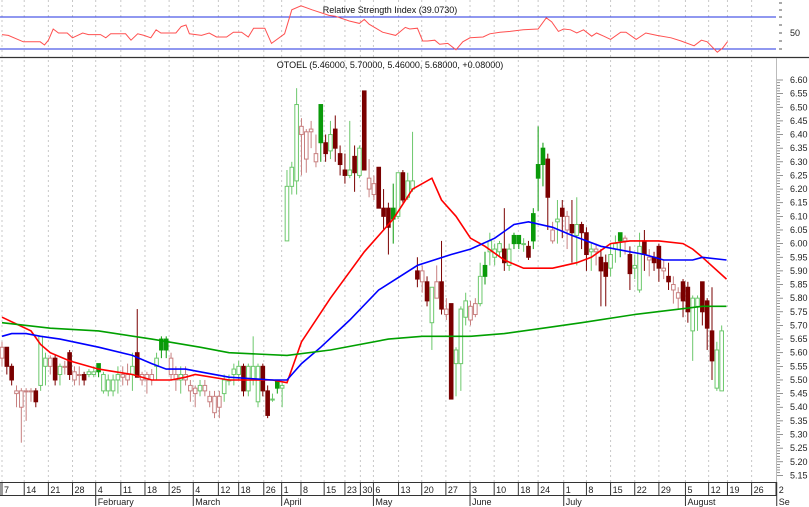 Image resolution: width=809 pixels, height=507 pixels. Describe the element at coordinates (305, 490) in the screenshot. I see `date-tick-label: 8` at that location.